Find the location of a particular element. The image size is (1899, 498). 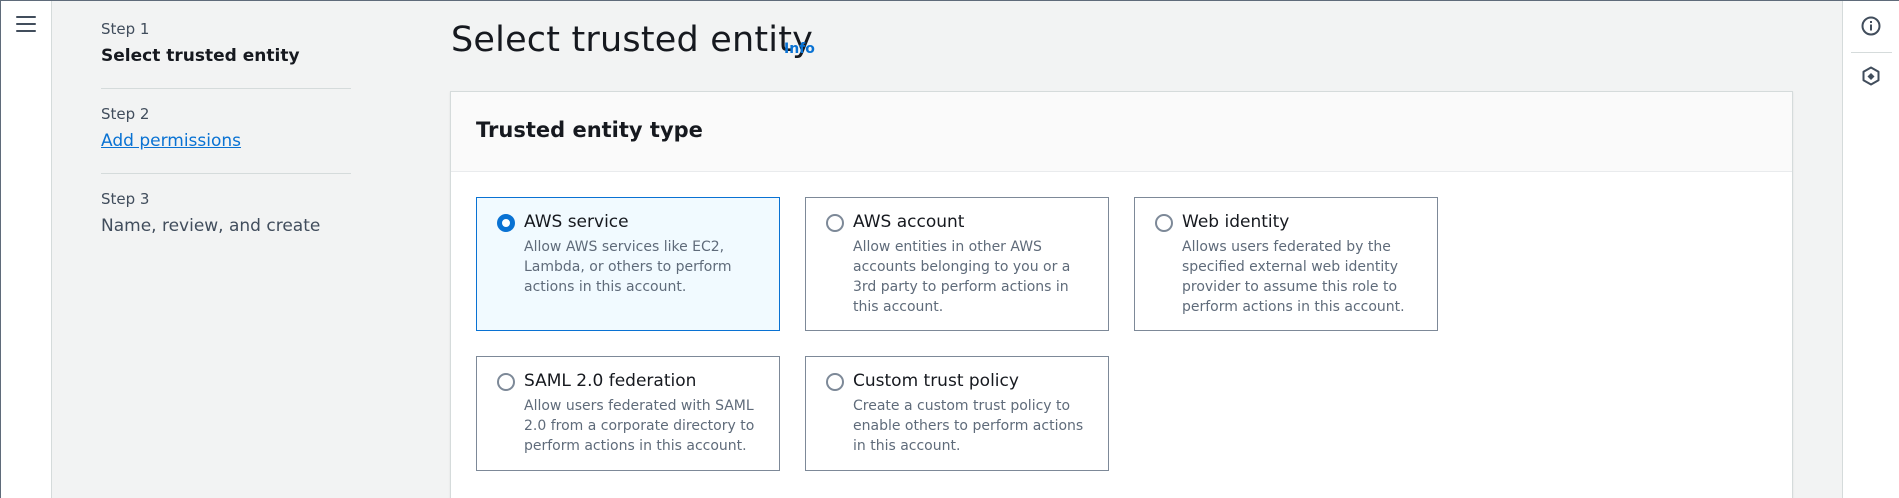

right-tools-rail is located at coordinates (1870, 249).